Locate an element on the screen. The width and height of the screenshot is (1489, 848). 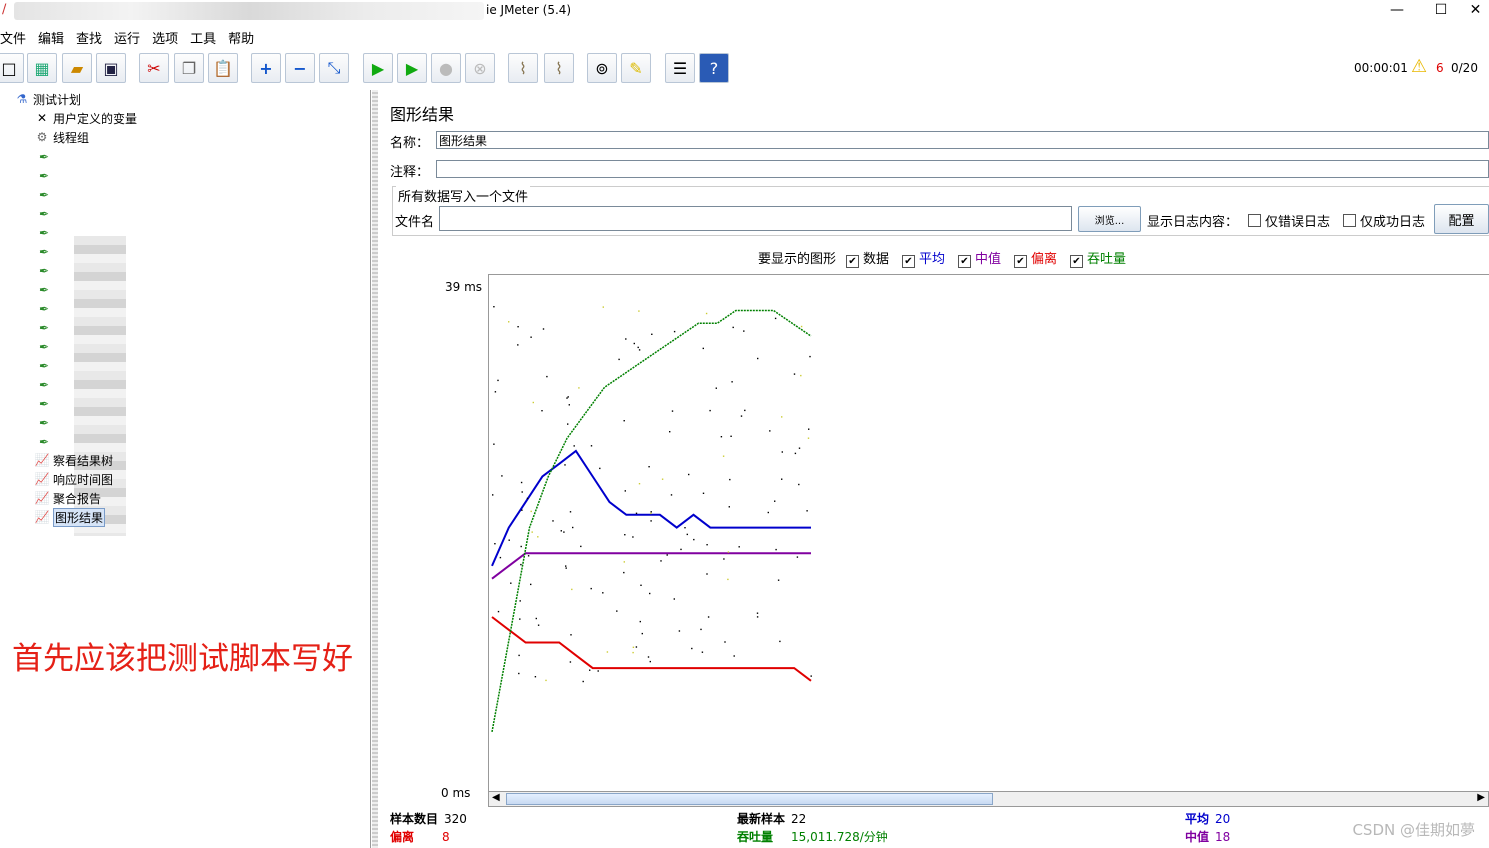
tree-item-test-plan: ⚗ 测试计划 is located at coordinates (47, 99).